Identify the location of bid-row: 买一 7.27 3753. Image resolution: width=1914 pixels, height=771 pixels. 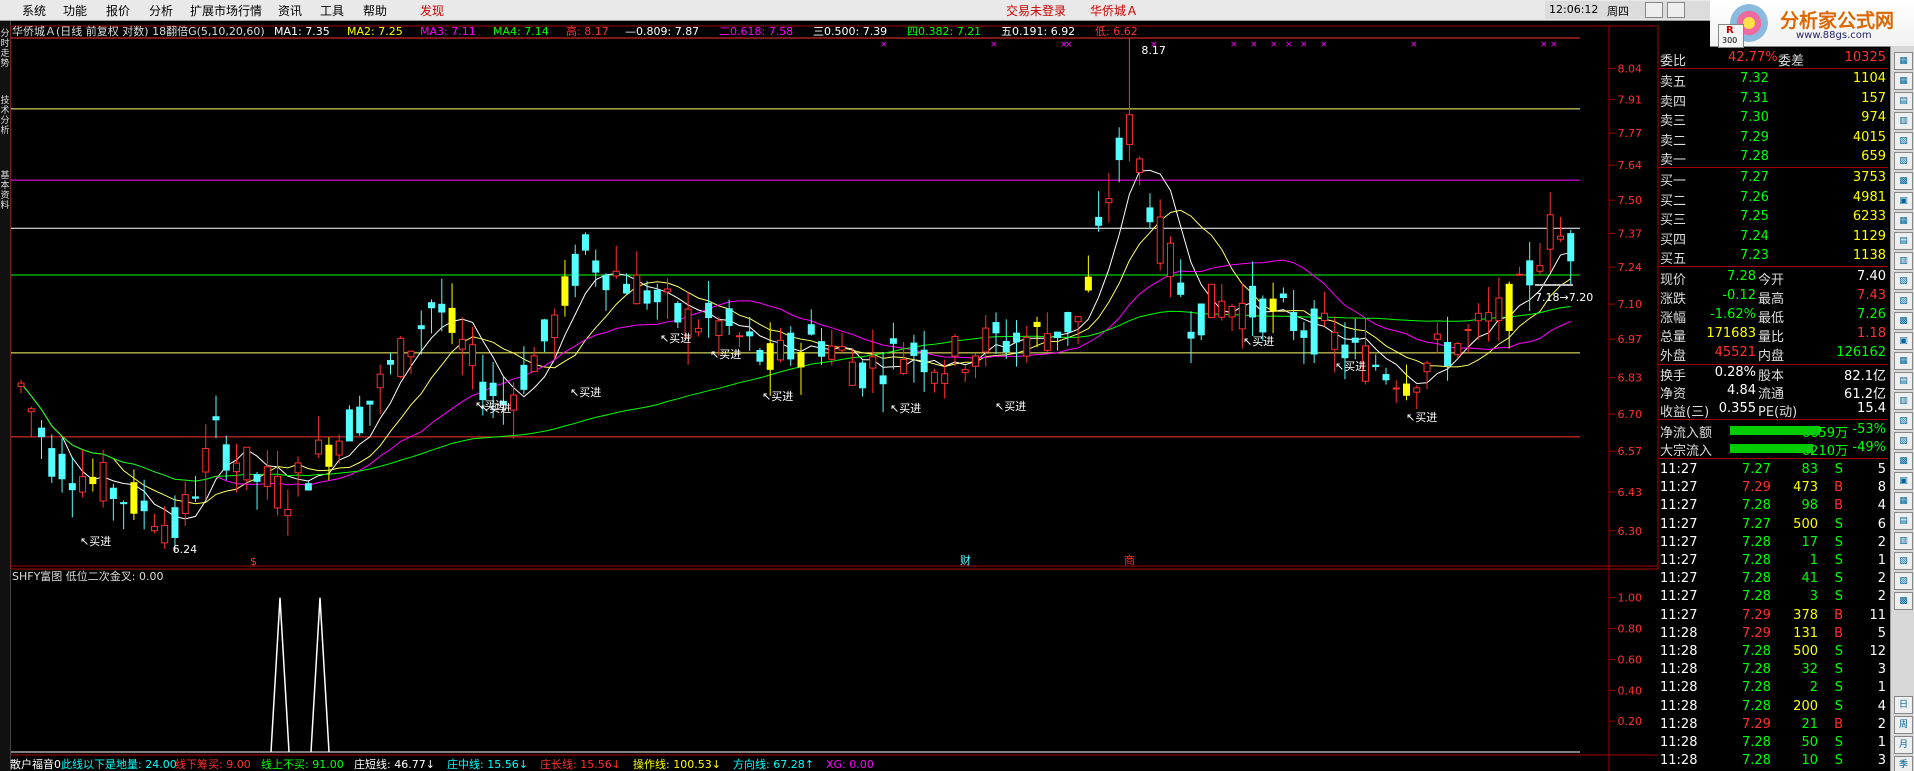
(1773, 179).